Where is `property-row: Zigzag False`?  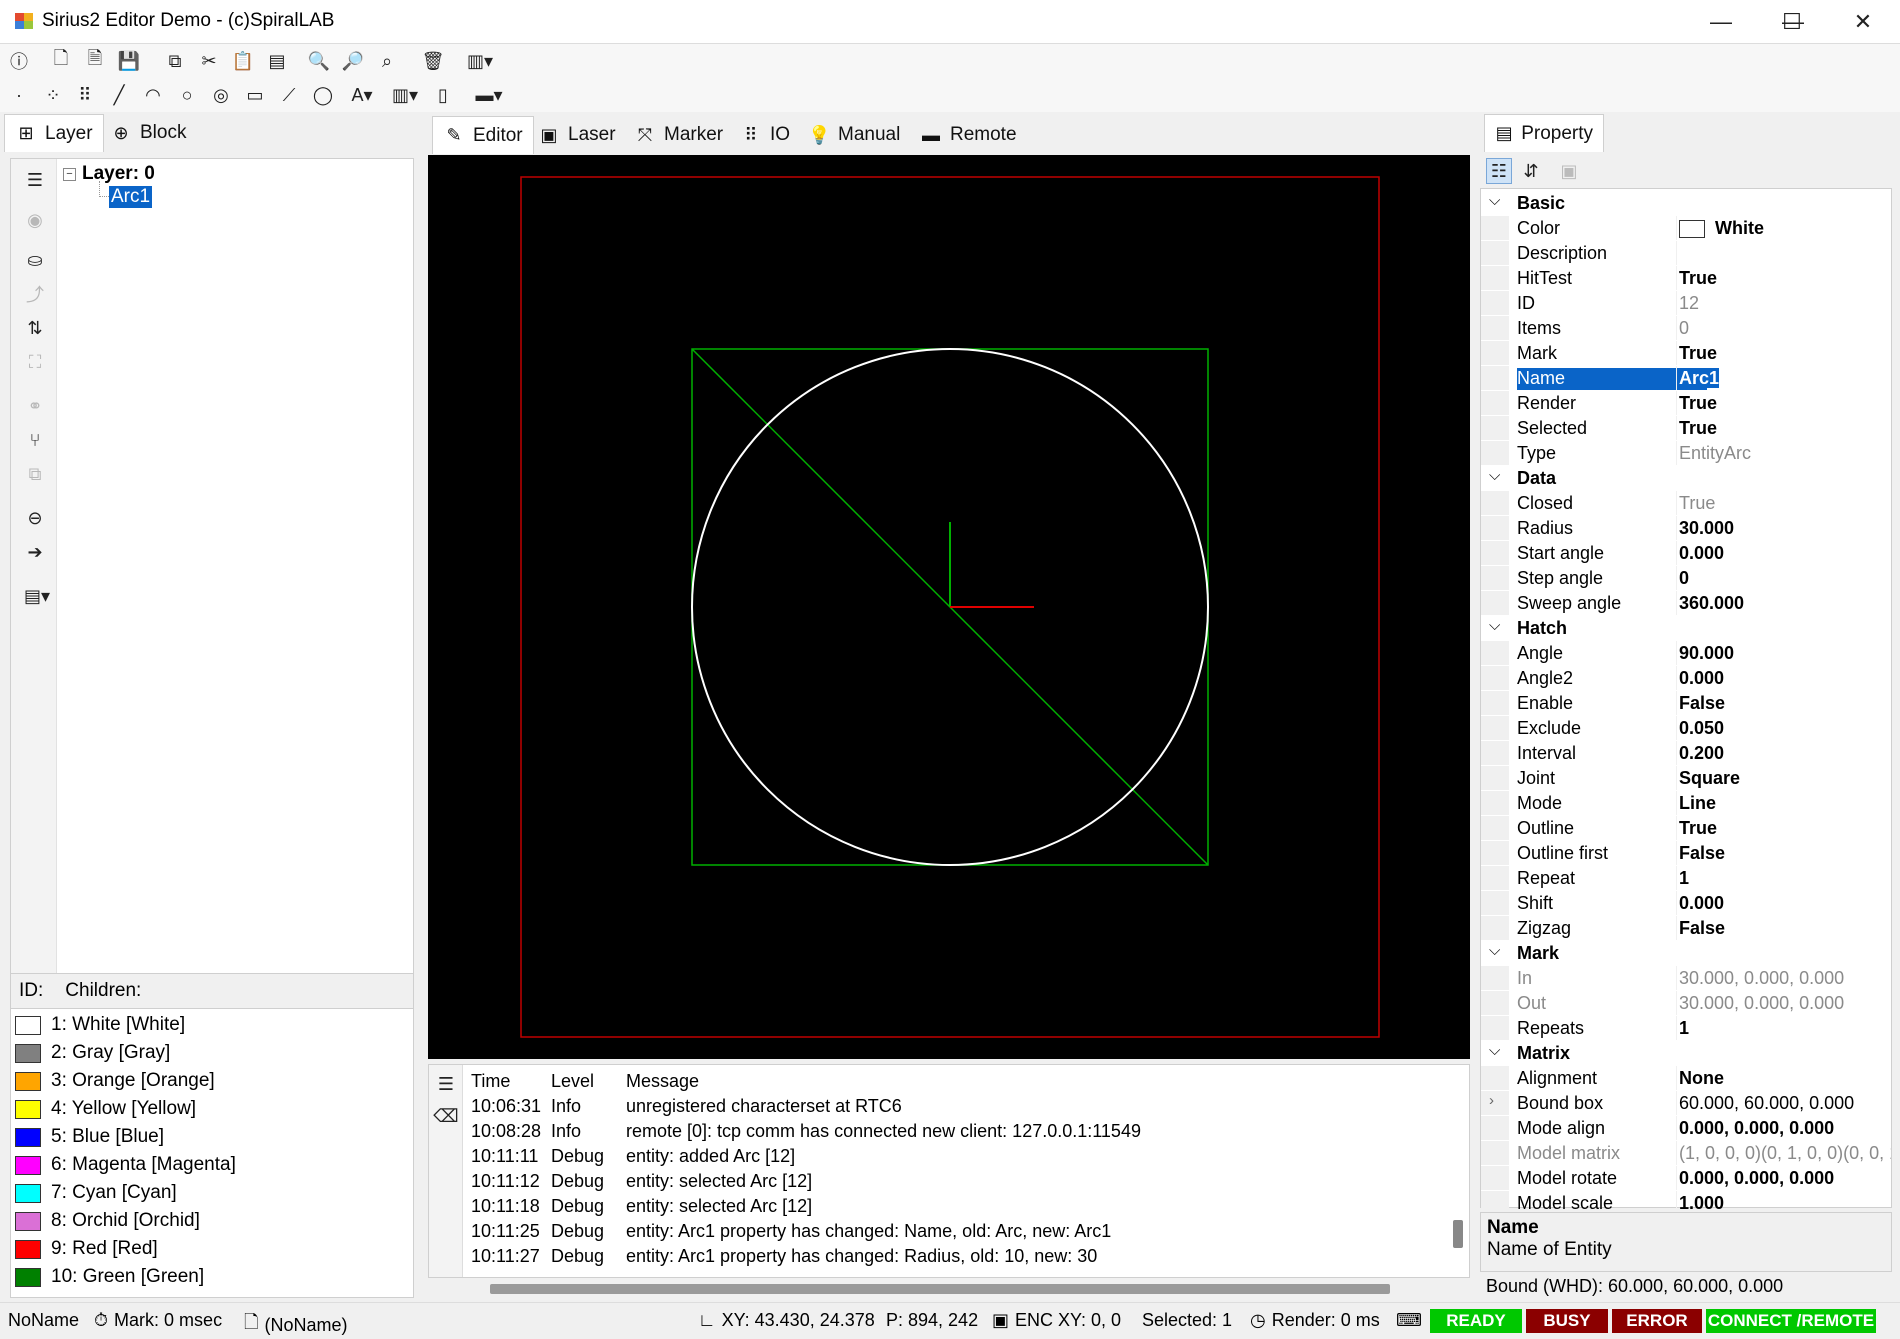
property-row: Zigzag False is located at coordinates (1686, 928).